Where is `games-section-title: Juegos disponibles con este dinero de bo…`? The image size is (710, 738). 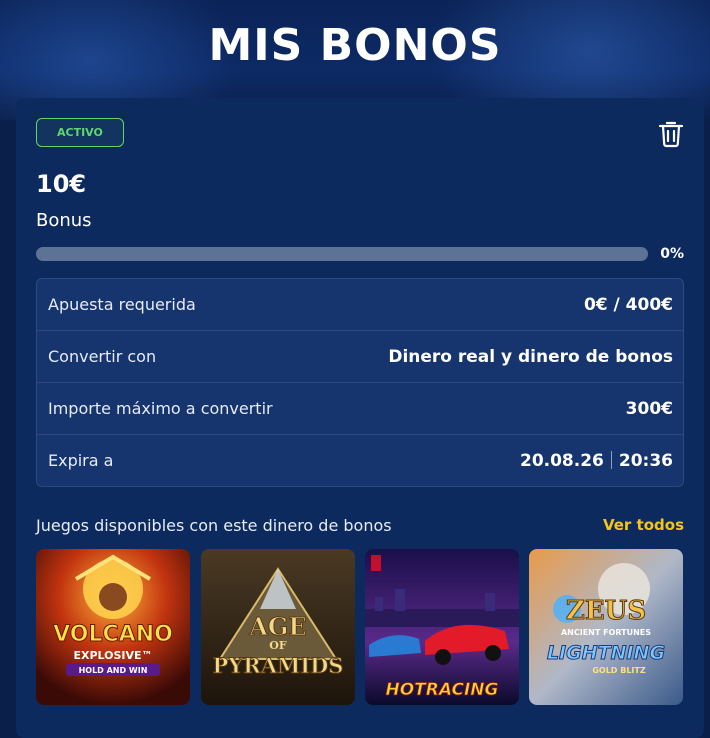 games-section-title: Juegos disponibles con este dinero de bo… is located at coordinates (214, 525).